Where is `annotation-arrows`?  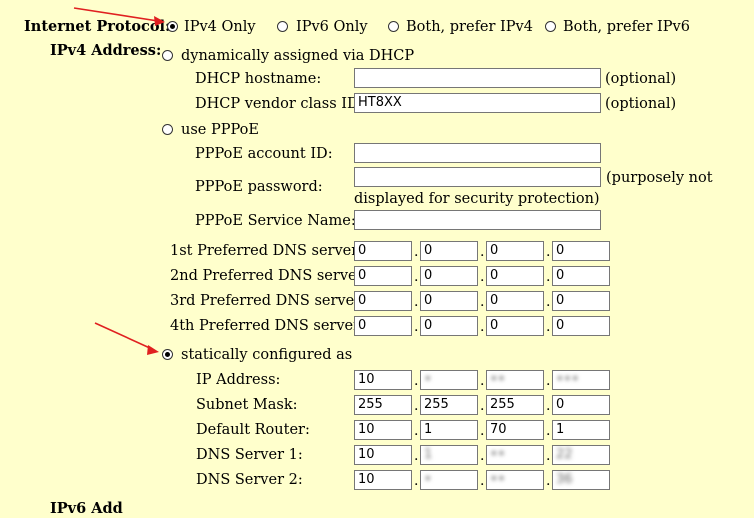 annotation-arrows is located at coordinates (119, 181).